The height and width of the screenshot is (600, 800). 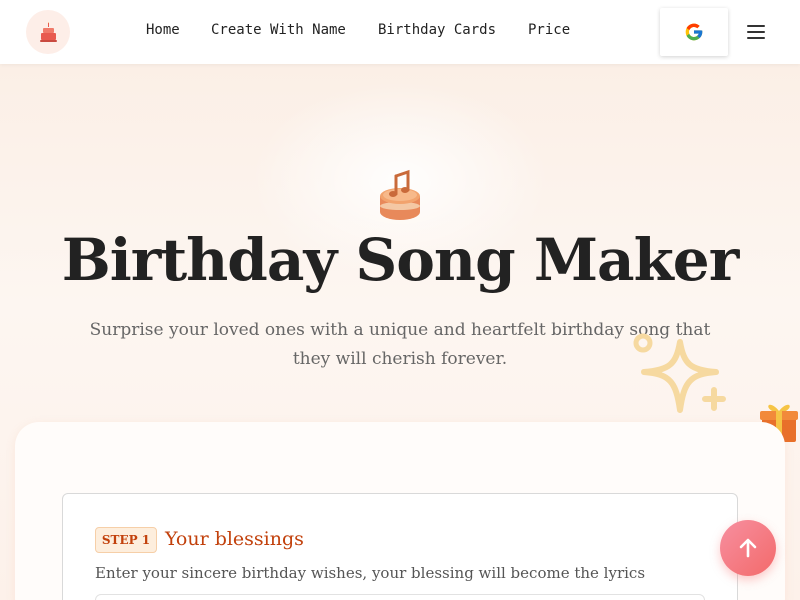 I want to click on page-title: Birthday Song Maker, so click(x=400, y=260).